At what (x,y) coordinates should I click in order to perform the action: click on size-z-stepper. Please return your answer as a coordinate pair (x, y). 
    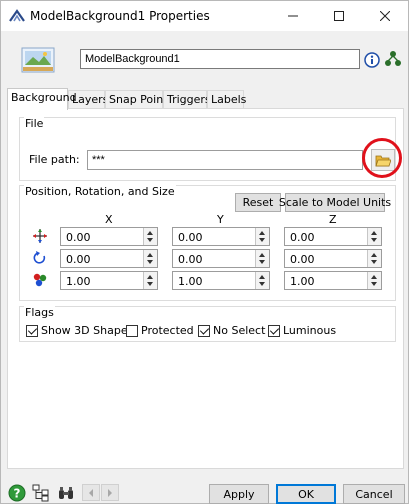
    Looking at the image, I should click on (374, 280).